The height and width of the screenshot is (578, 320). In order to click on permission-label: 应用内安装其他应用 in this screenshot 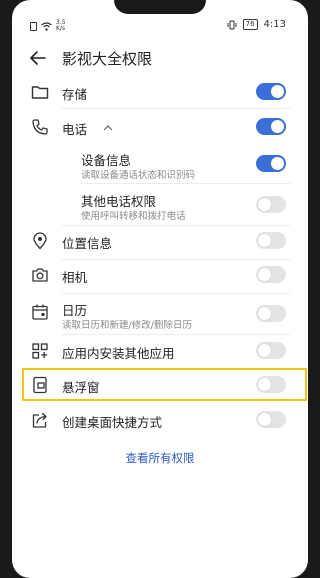, I will do `click(118, 353)`.